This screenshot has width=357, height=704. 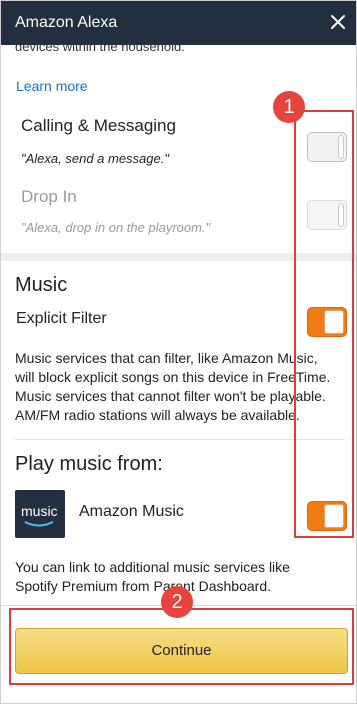 What do you see at coordinates (39, 511) in the screenshot?
I see `music-logo-text: music` at bounding box center [39, 511].